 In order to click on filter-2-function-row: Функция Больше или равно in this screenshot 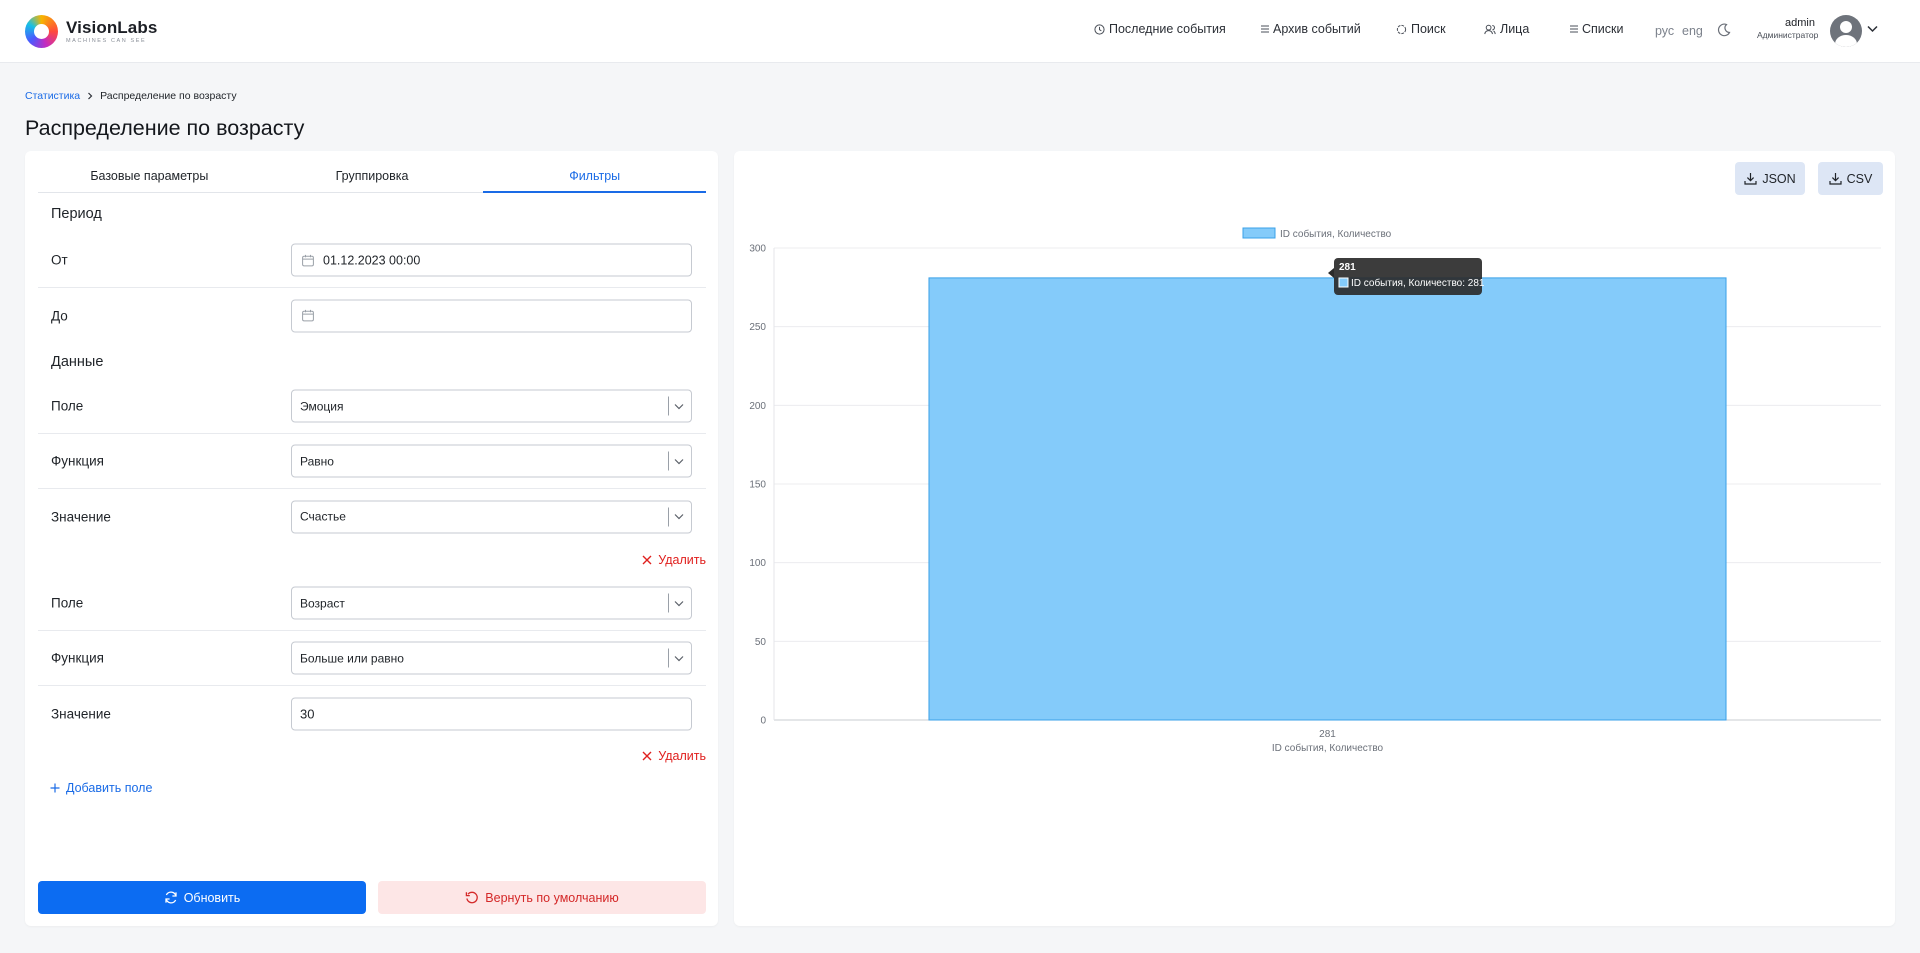, I will do `click(372, 658)`.